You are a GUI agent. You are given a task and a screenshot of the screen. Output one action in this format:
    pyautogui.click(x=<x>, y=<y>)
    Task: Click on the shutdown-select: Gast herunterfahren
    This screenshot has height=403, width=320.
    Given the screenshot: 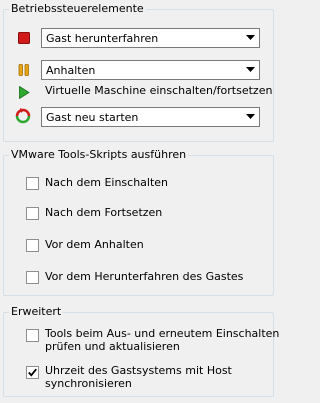 What is the action you would take?
    pyautogui.click(x=150, y=38)
    